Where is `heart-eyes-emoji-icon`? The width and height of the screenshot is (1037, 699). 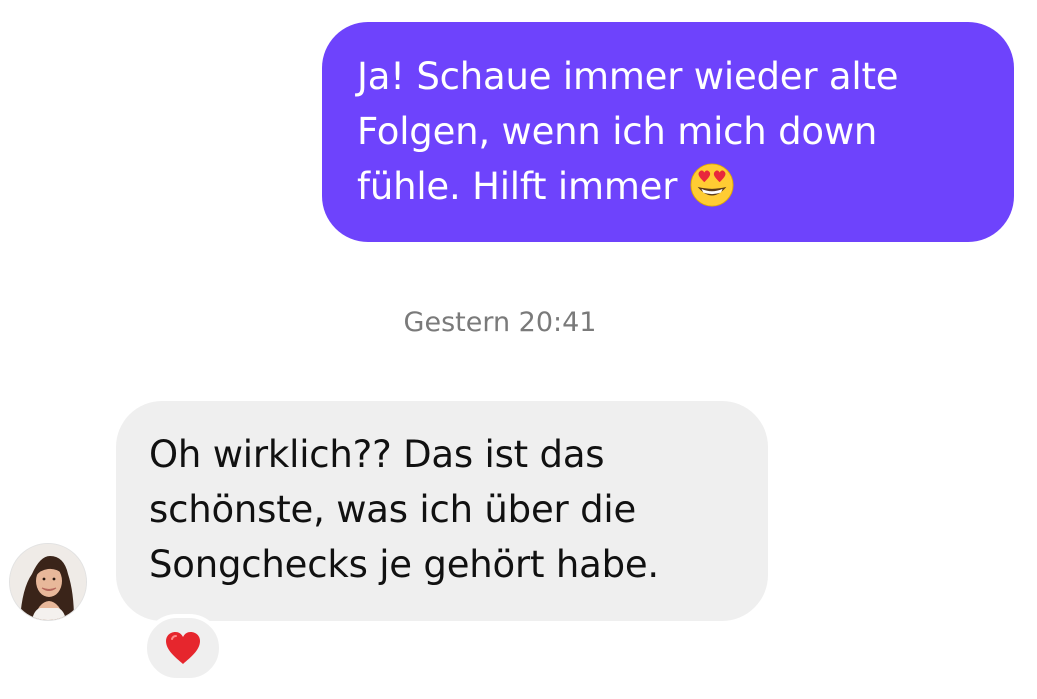 heart-eyes-emoji-icon is located at coordinates (712, 184).